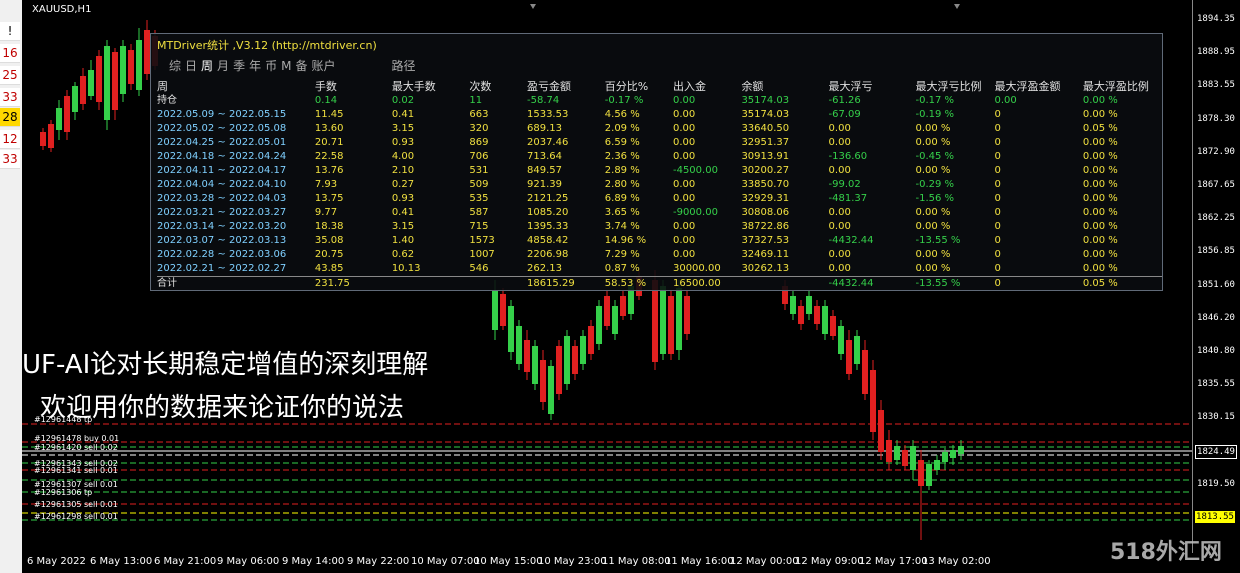 This screenshot has height=573, width=1240. I want to click on left-panel-item: 25, so click(10, 75).